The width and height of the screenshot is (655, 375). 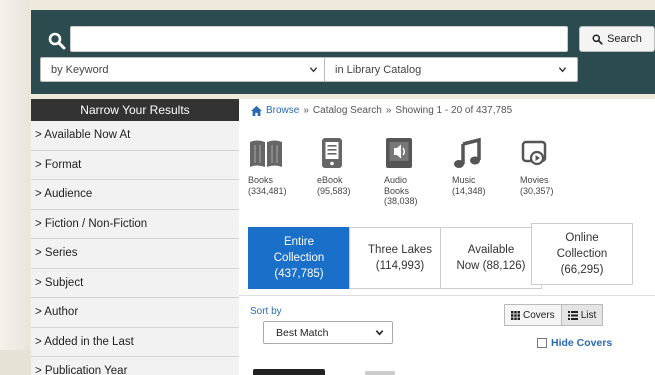 I want to click on tab-online-collection: Online Collection (66,295), so click(x=582, y=254).